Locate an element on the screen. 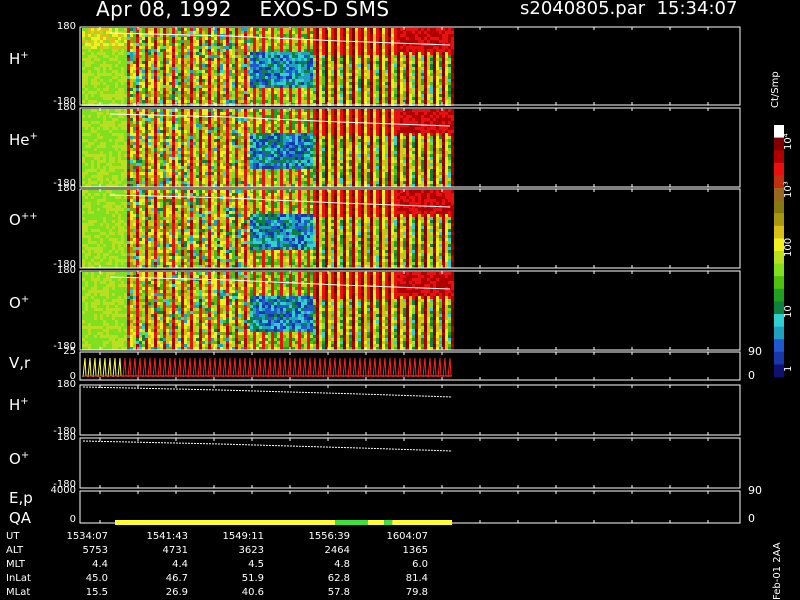 This screenshot has width=800, height=600. panel-label-h-plus: H+ is located at coordinates (19, 59).